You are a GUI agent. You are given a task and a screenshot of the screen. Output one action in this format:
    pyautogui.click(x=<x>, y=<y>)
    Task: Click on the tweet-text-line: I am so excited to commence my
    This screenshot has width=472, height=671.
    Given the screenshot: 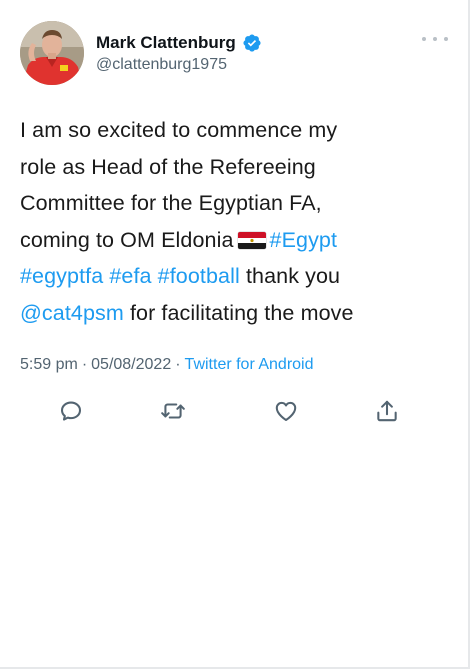 What is the action you would take?
    pyautogui.click(x=236, y=130)
    